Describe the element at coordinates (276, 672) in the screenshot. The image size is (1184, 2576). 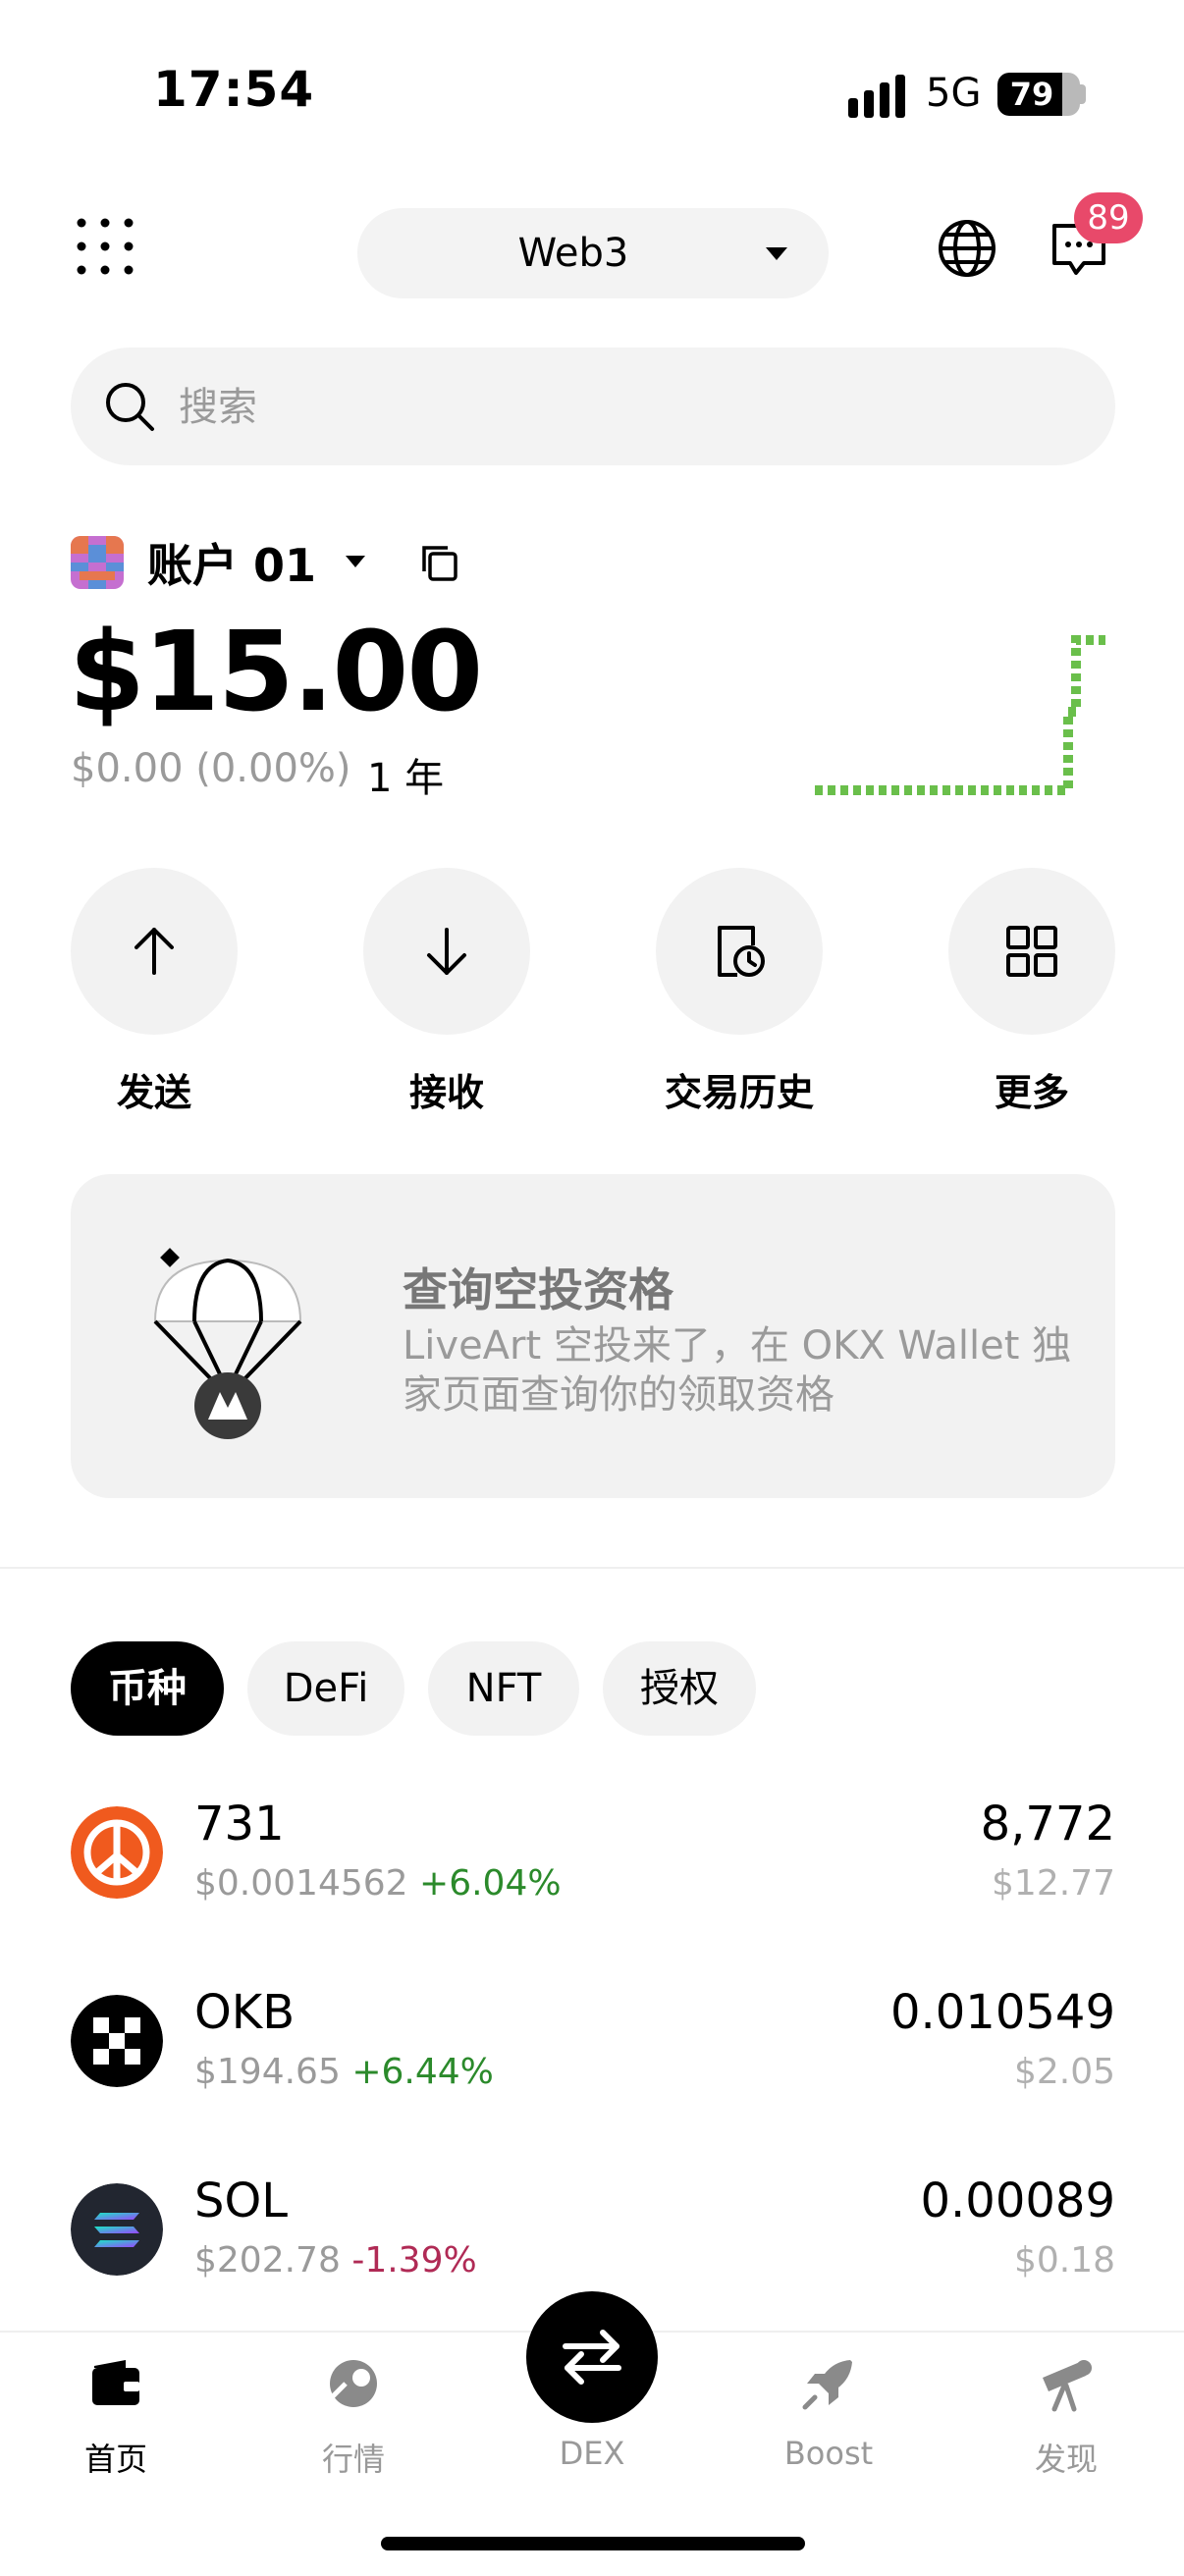
I see `total-balance: $15.00` at that location.